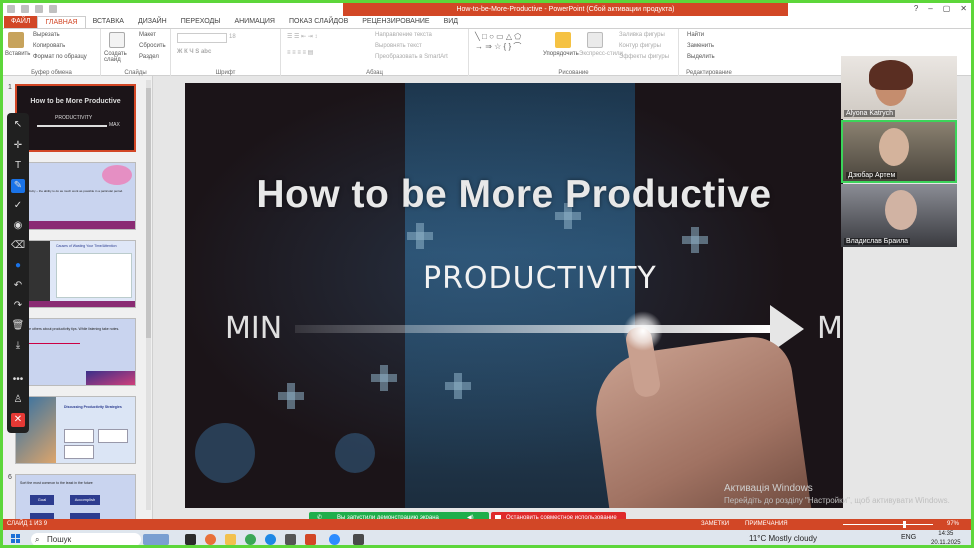 The width and height of the screenshot is (974, 548). What do you see at coordinates (700, 46) in the screenshot?
I see `replace-button: Заменить` at bounding box center [700, 46].